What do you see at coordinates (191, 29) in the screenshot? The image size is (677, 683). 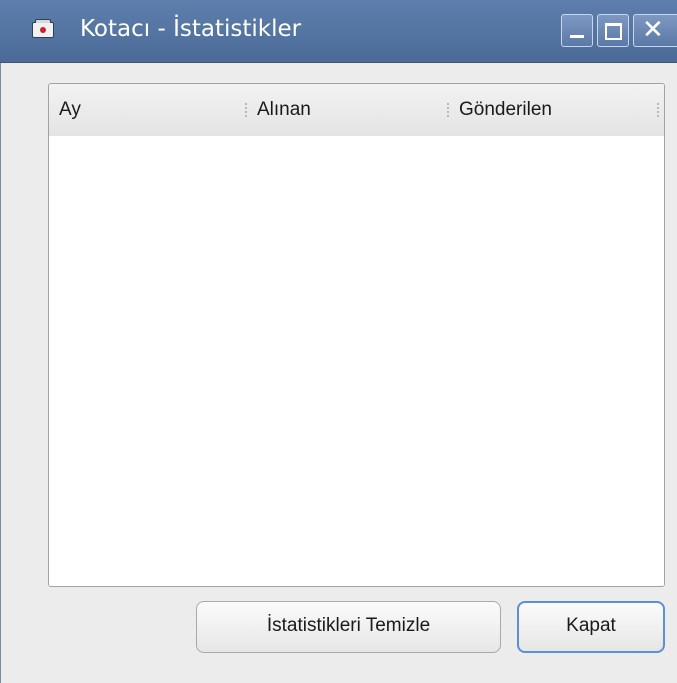 I see `window-title: Kotacı - İstatistikler` at bounding box center [191, 29].